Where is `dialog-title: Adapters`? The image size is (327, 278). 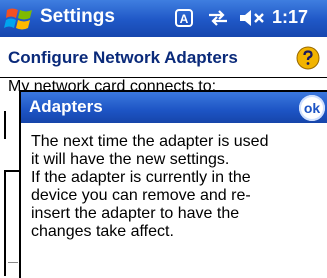 dialog-title: Adapters is located at coordinates (66, 106).